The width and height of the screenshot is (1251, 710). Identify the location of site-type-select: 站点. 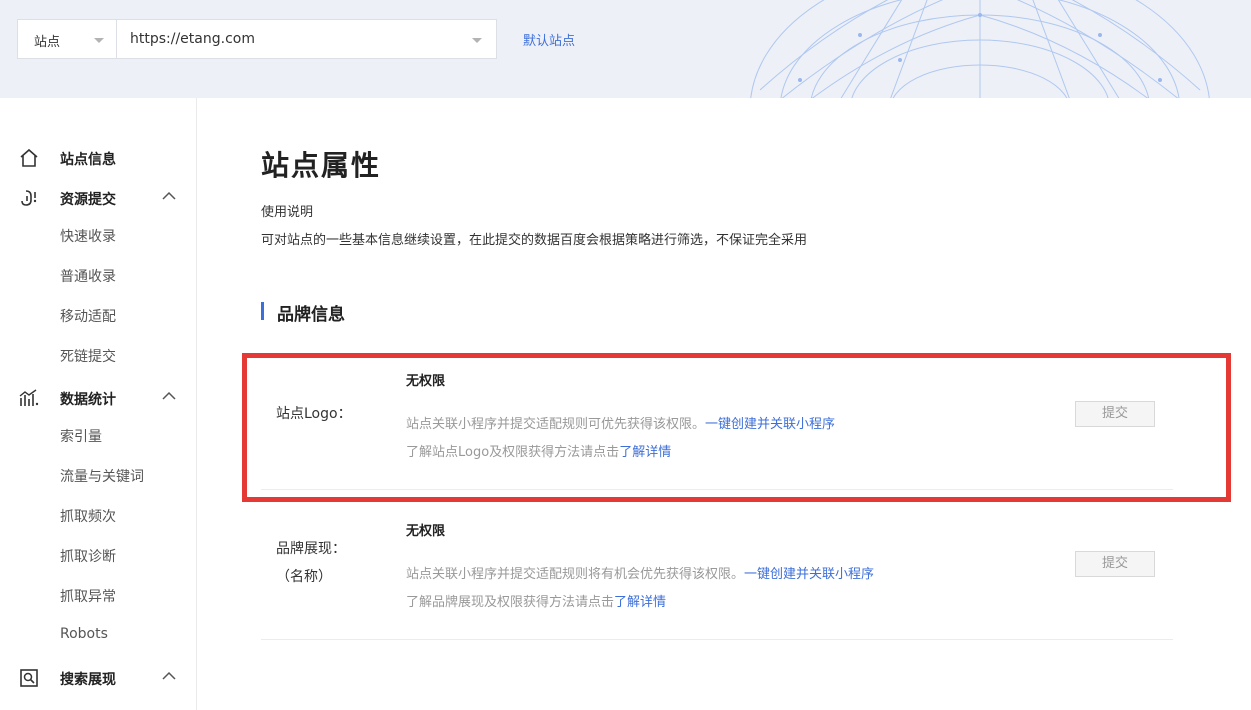
(66, 39).